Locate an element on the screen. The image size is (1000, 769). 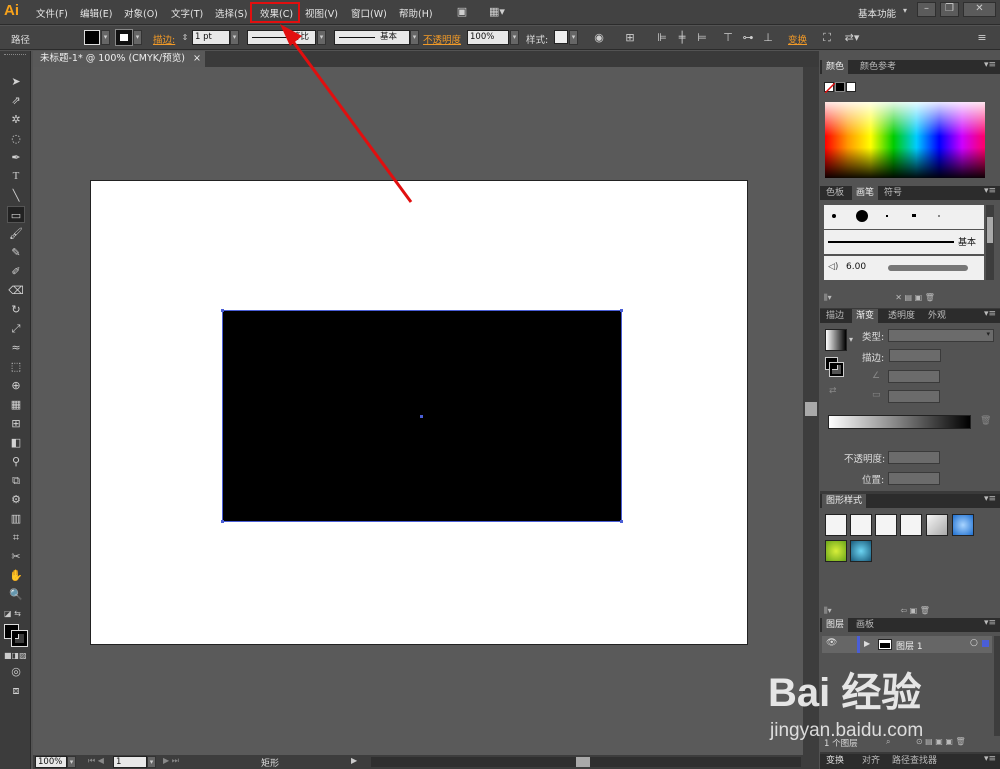
color-panel-menu-icon: ▾≡ is located at coordinates (990, 65).